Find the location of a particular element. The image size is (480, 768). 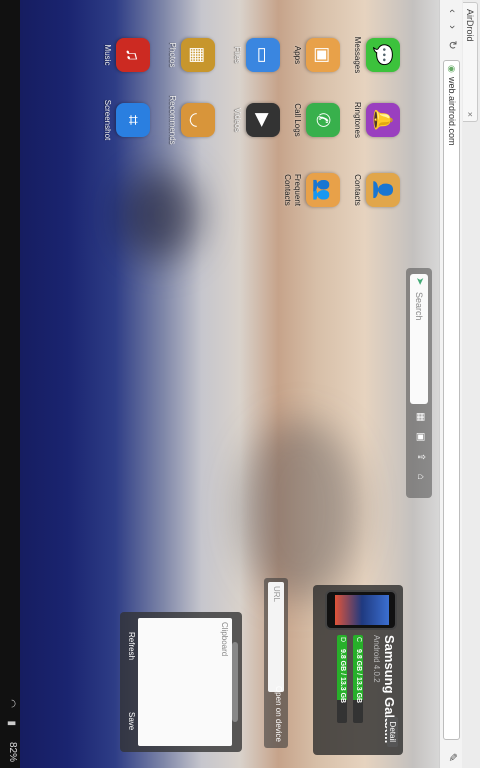

clipboard-title: Clipboard is located at coordinates (224, 639).